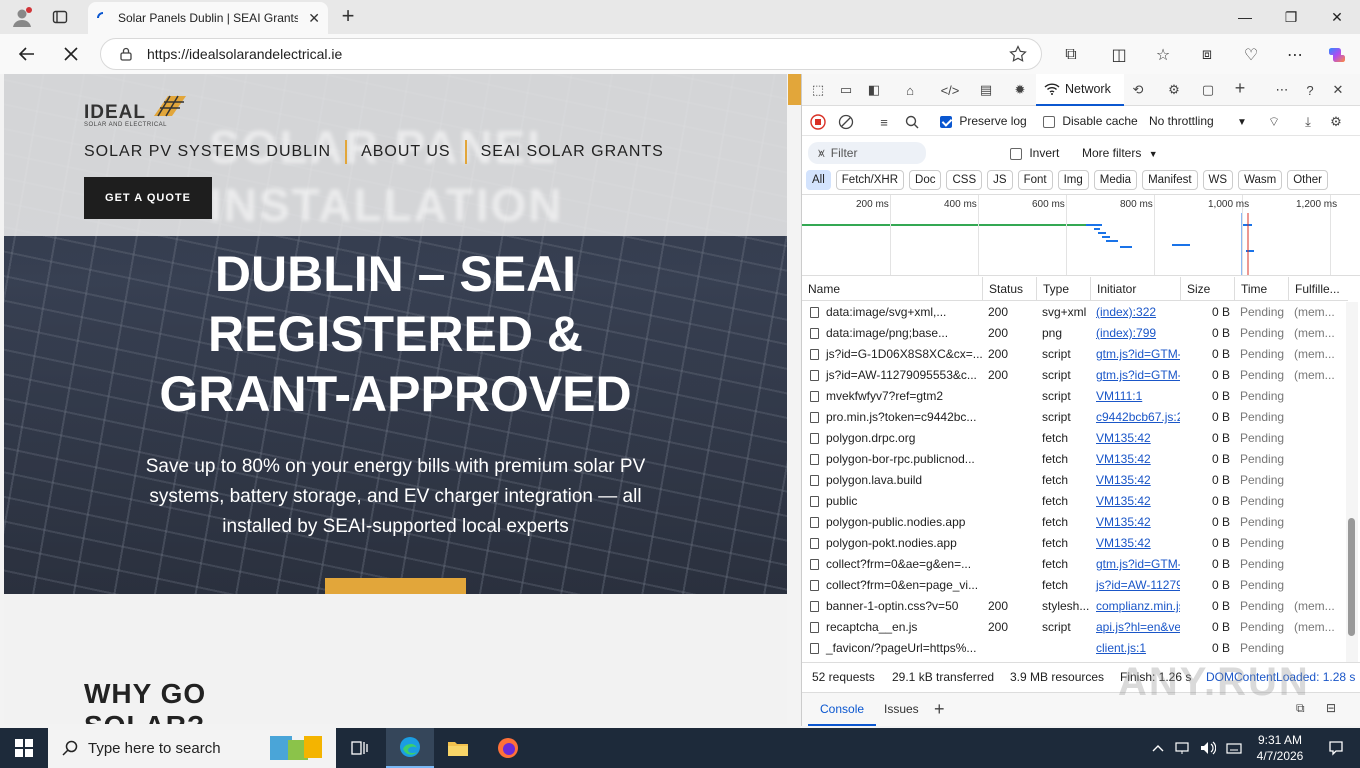  Describe the element at coordinates (964, 180) in the screenshot. I see `type-filter-css: CSS` at that location.